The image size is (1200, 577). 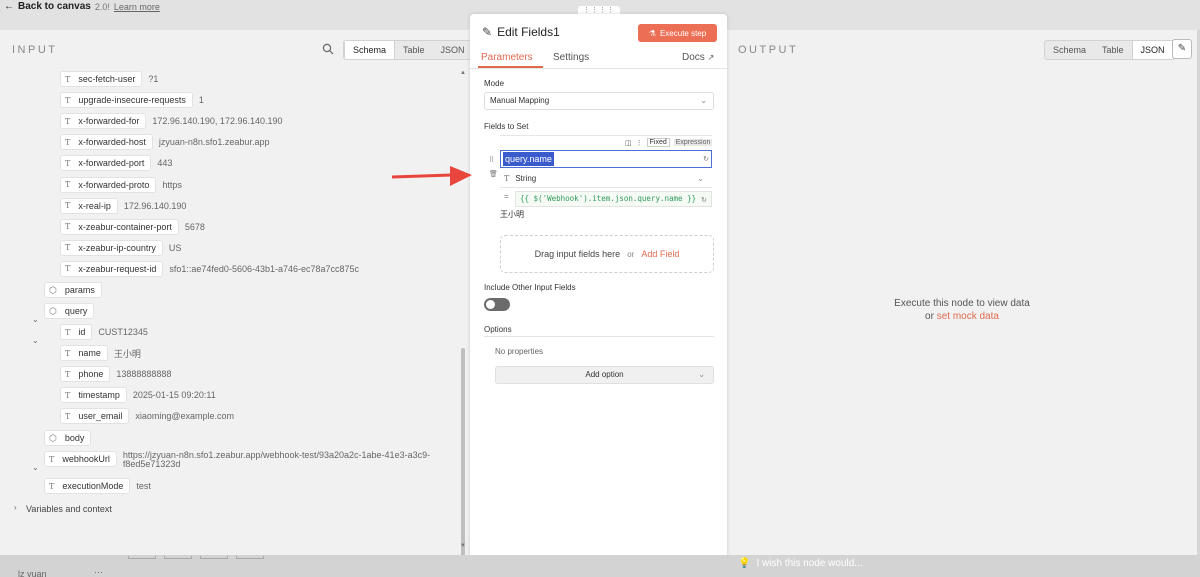 I want to click on expression-option: Expression, so click(x=693, y=142).